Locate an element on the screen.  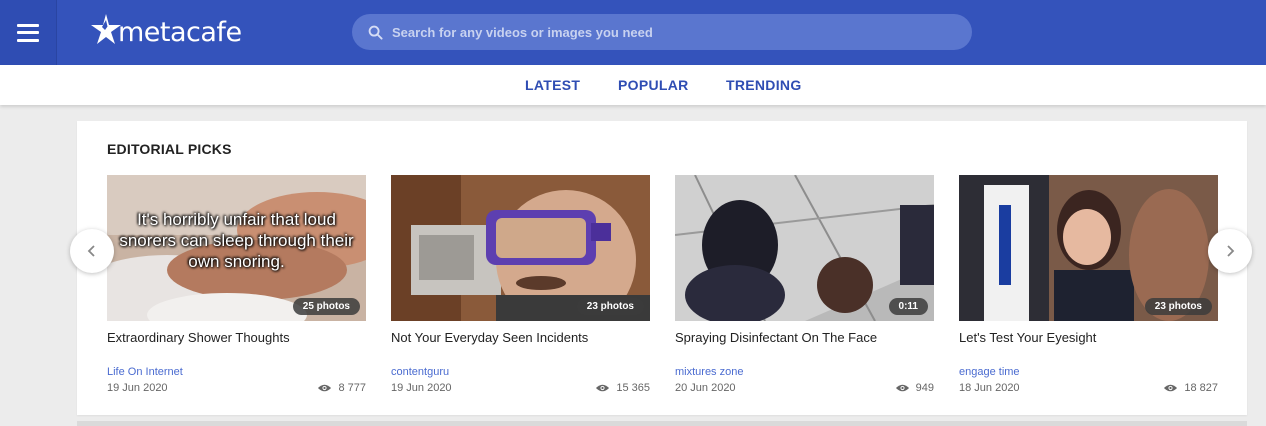
search-input is located at coordinates (672, 32).